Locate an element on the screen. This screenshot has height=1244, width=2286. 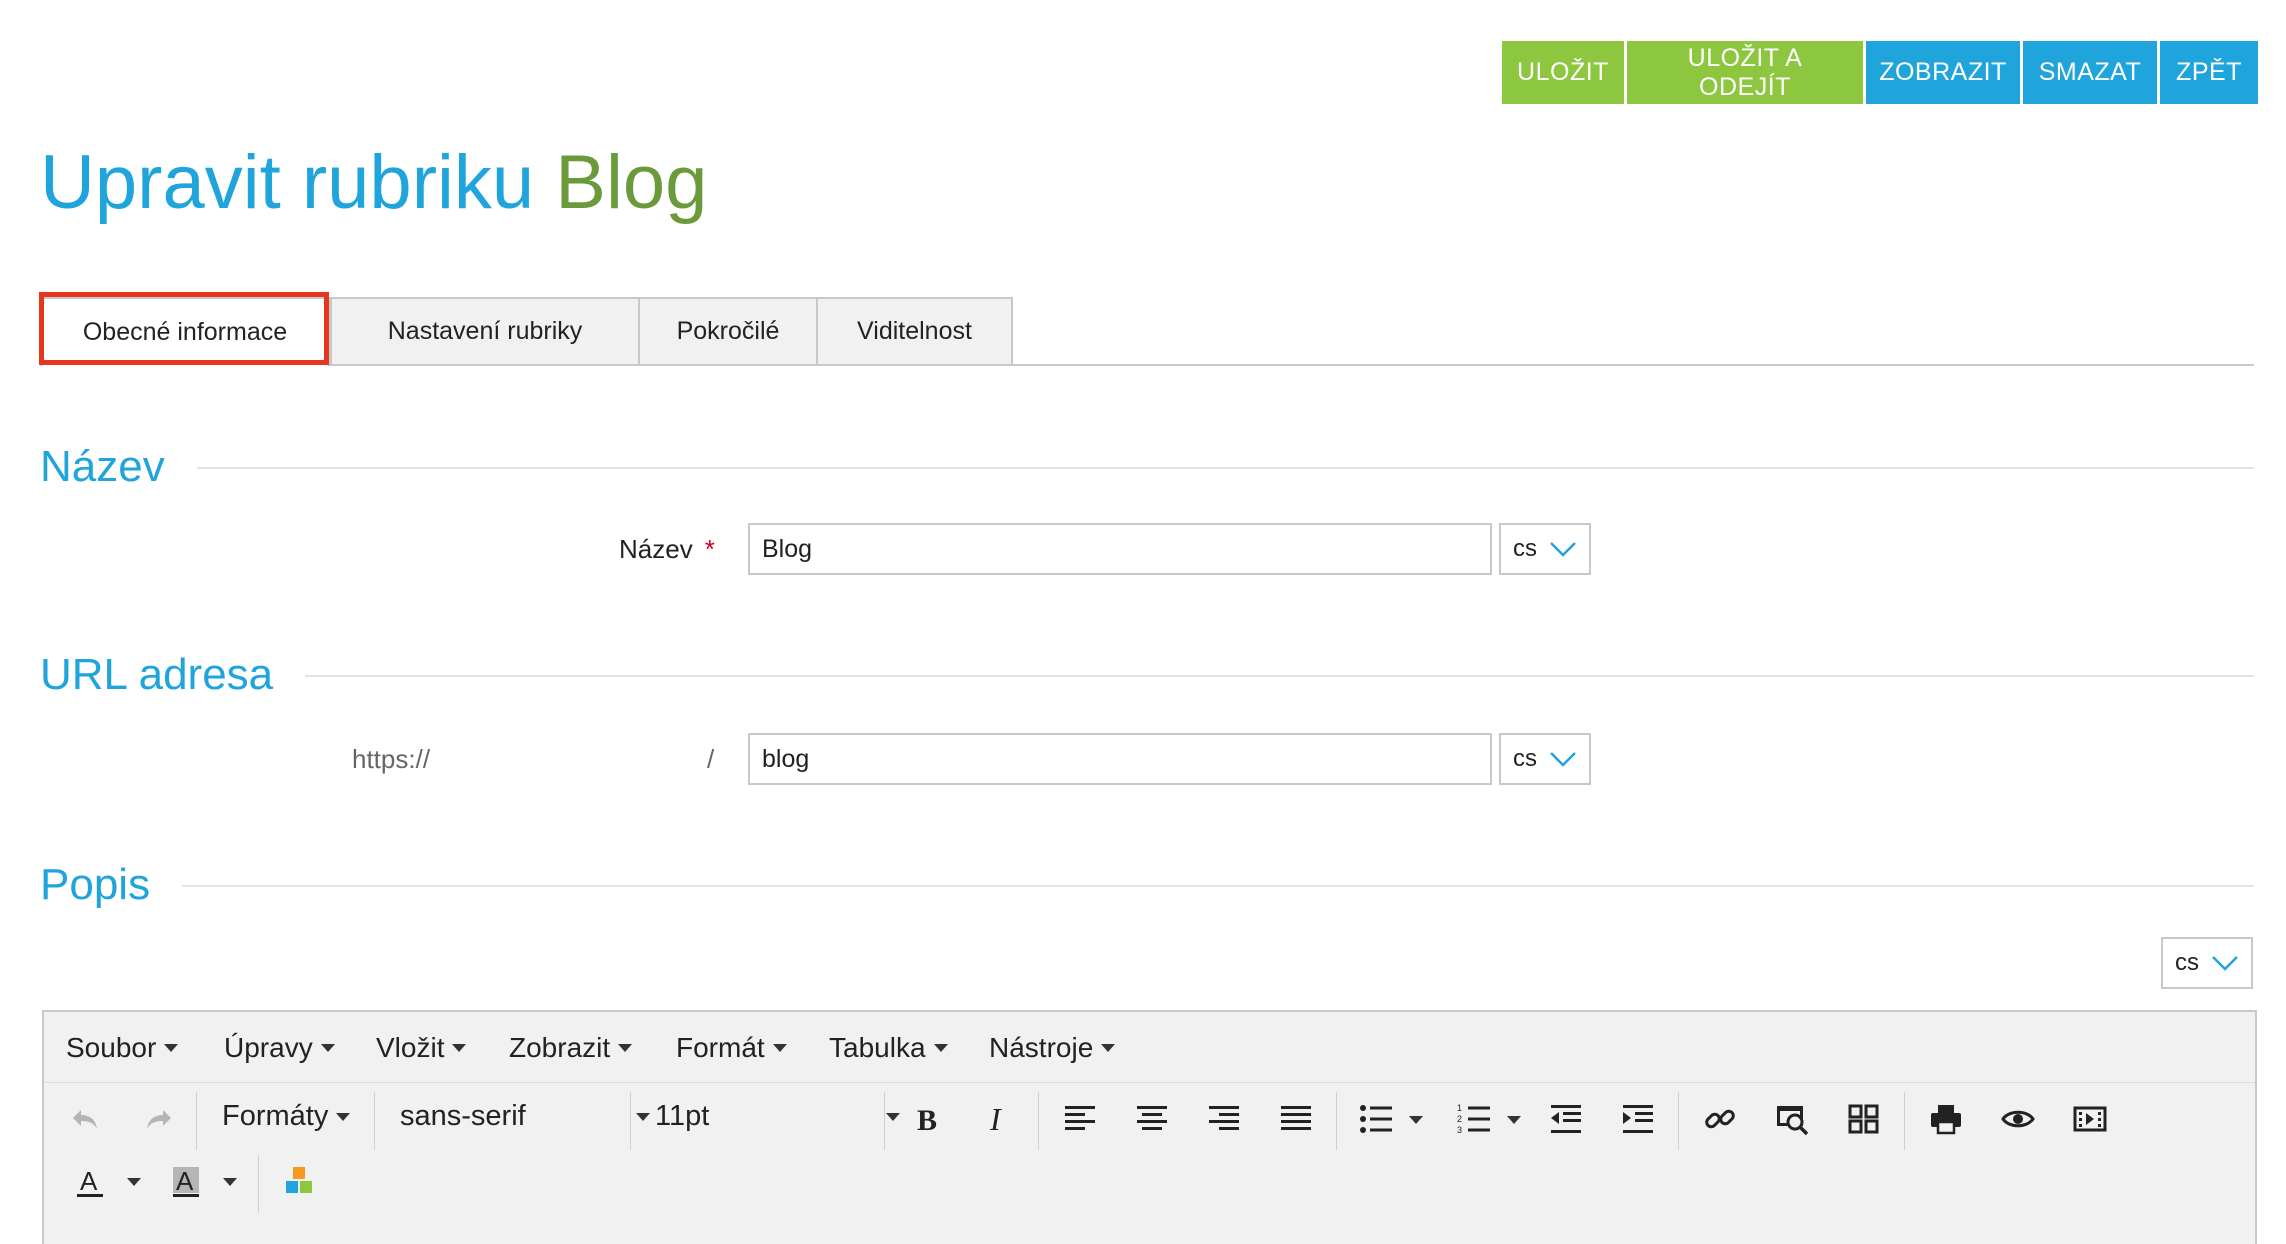
bold-button: B is located at coordinates (926, 1119).